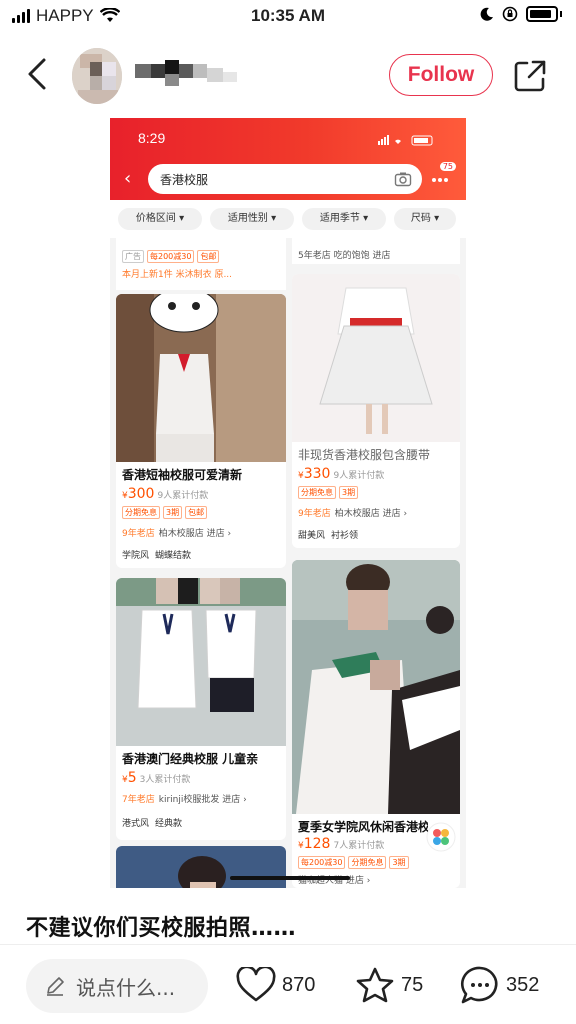 The image size is (576, 1024). Describe the element at coordinates (182, 475) in the screenshot. I see `product-title: 香港短袖校服可爱清新` at that location.